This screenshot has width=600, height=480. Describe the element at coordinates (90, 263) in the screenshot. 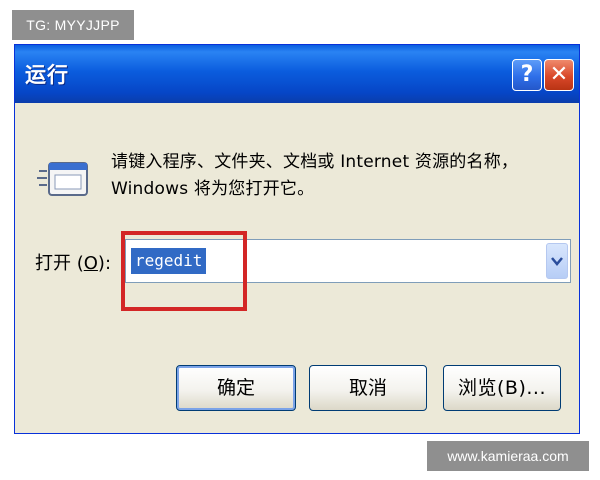

I see `open-label-accelerator: O` at that location.